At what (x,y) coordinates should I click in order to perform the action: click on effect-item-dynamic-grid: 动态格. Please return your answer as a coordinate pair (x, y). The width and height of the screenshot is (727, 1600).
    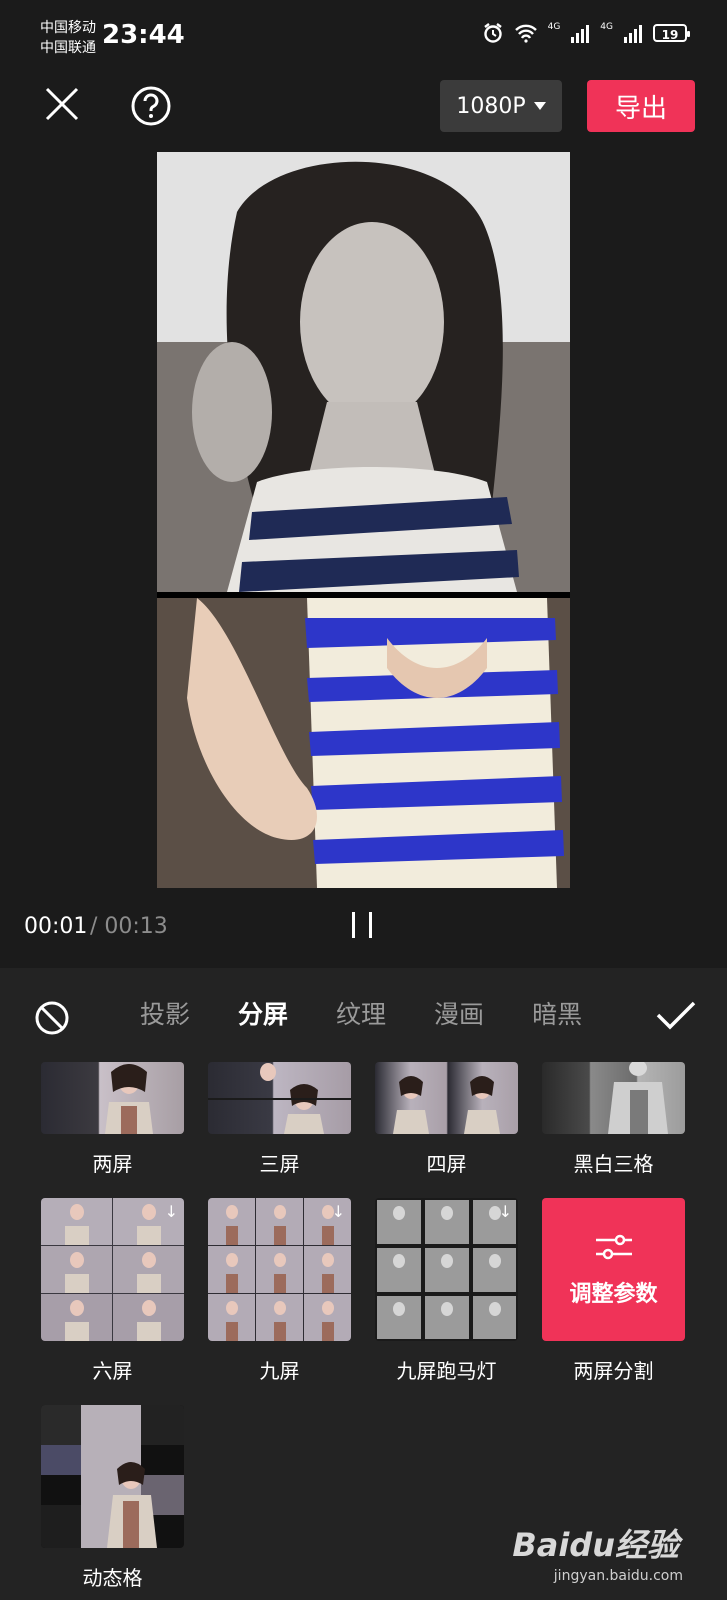
    Looking at the image, I should click on (112, 1498).